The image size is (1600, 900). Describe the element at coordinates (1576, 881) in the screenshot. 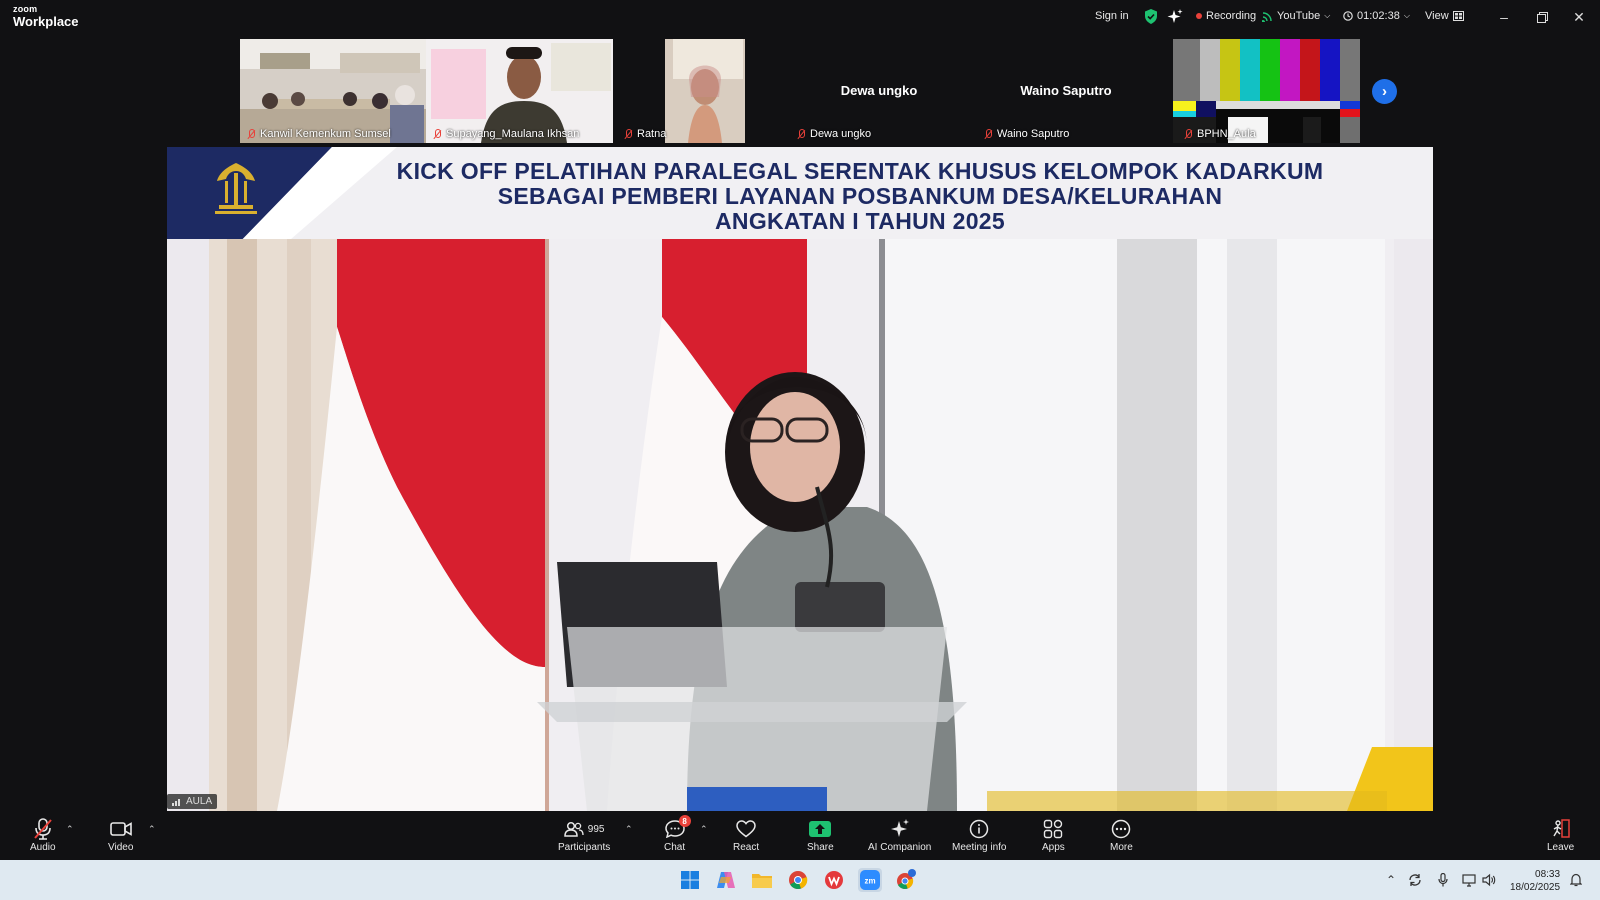

I see `notification-bell-icon` at that location.